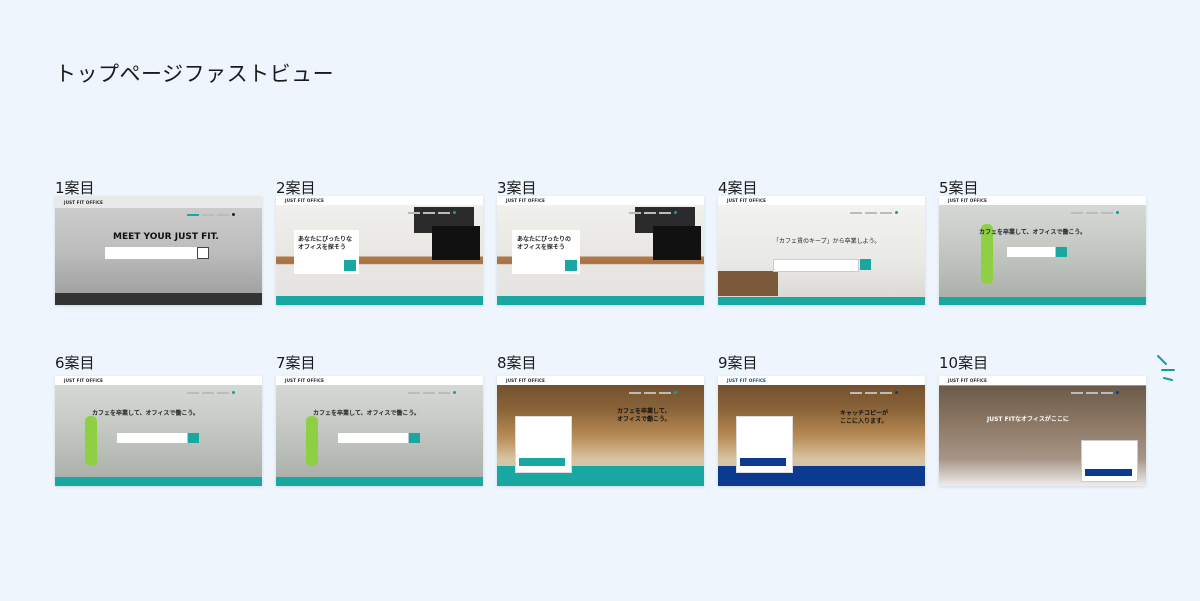  What do you see at coordinates (158, 431) in the screenshot?
I see `proposal-thumbnail-6: JUST FIT OFFICE カフェを卒業して、オフィスで働こう。` at bounding box center [158, 431].